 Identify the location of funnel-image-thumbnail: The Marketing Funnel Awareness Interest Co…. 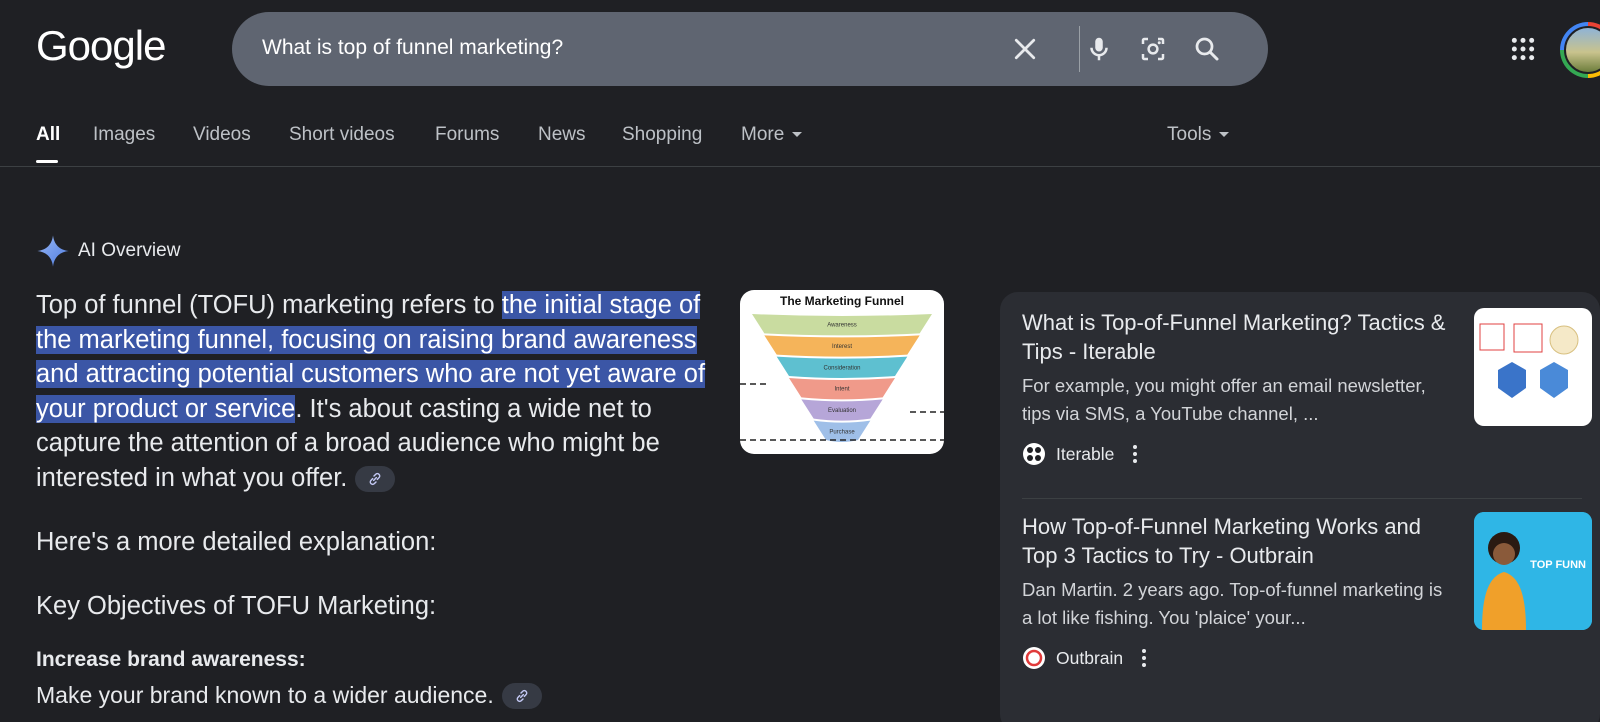
(842, 372).